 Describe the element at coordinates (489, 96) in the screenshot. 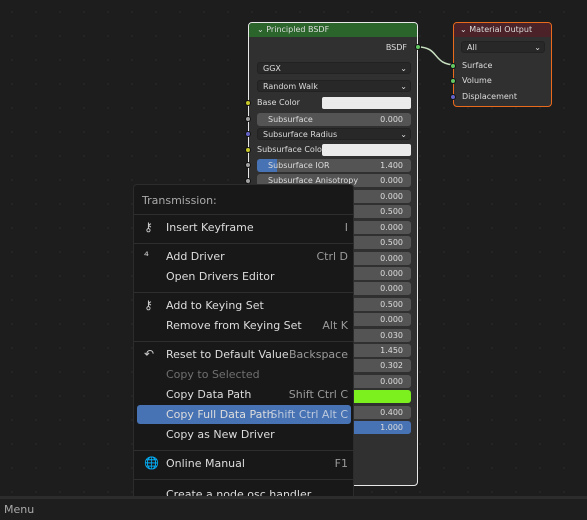

I see `displacement-label: Displacement` at that location.